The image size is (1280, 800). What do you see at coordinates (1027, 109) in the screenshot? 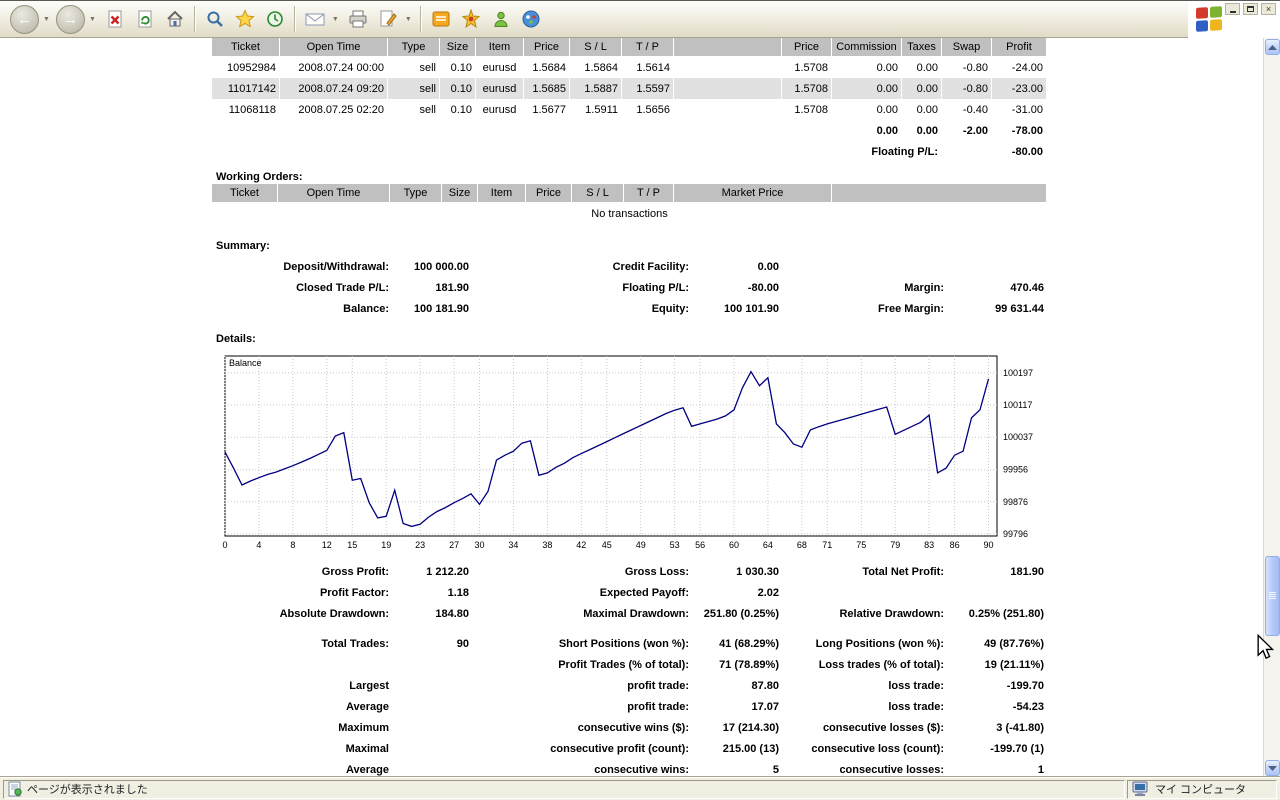
I see `cell: -31.00` at bounding box center [1027, 109].